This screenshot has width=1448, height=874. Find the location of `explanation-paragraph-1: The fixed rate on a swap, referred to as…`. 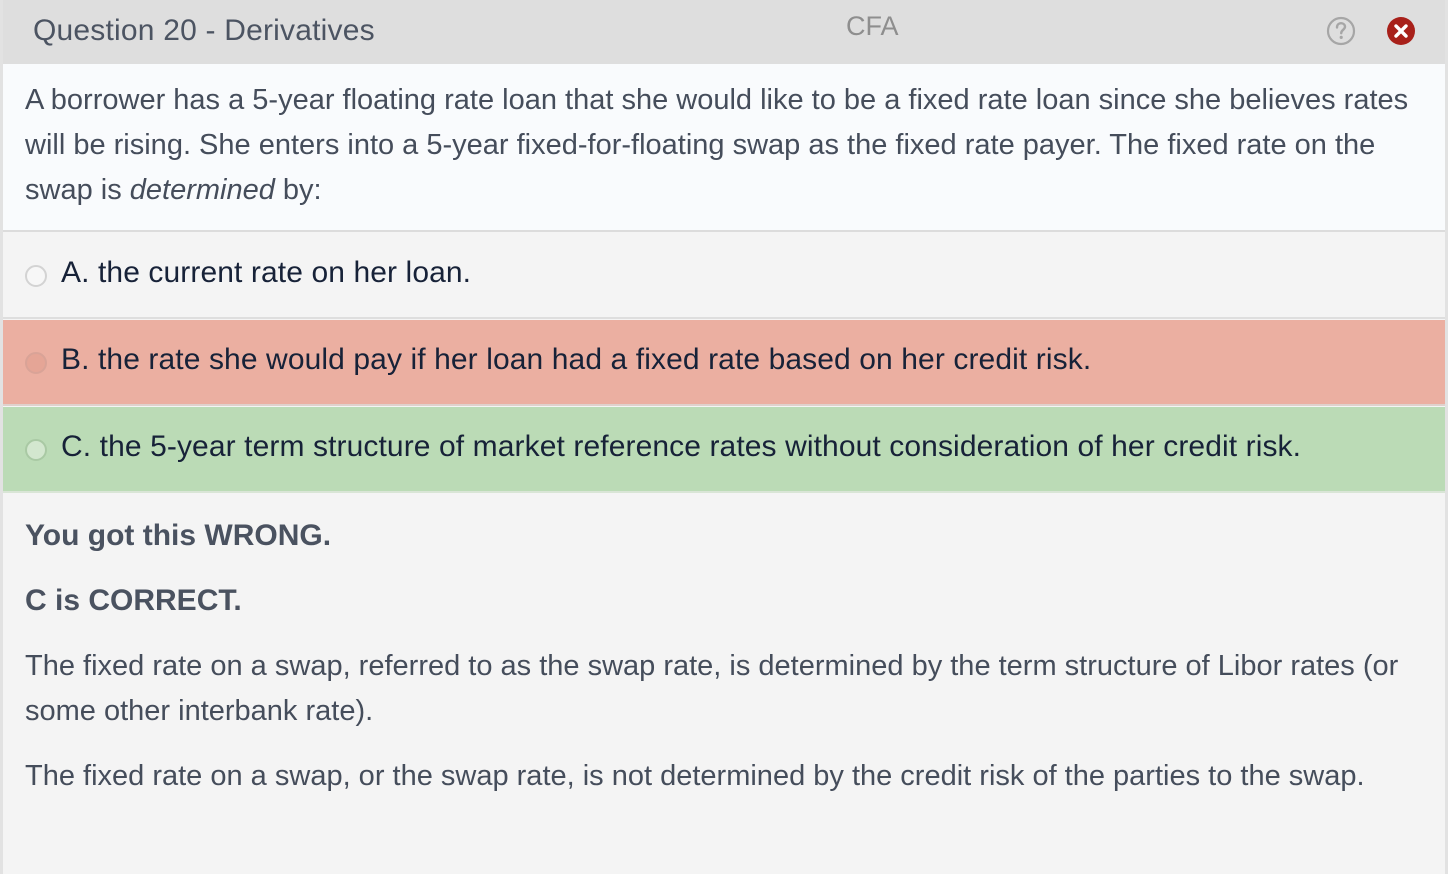

explanation-paragraph-1: The fixed rate on a swap, referred to as… is located at coordinates (712, 688).